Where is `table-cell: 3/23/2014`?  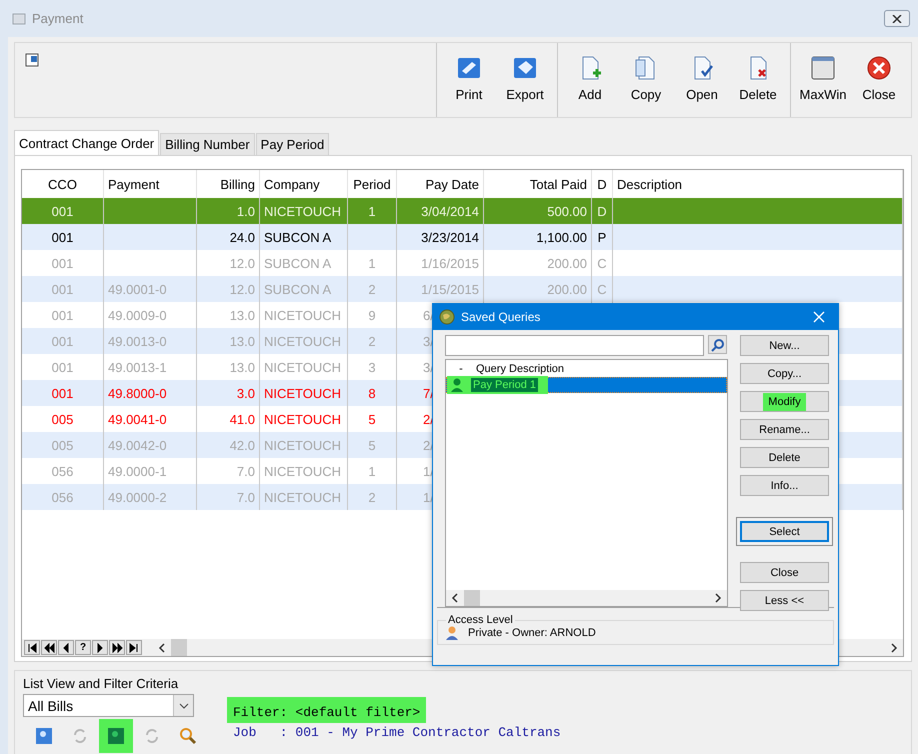 table-cell: 3/23/2014 is located at coordinates (450, 237).